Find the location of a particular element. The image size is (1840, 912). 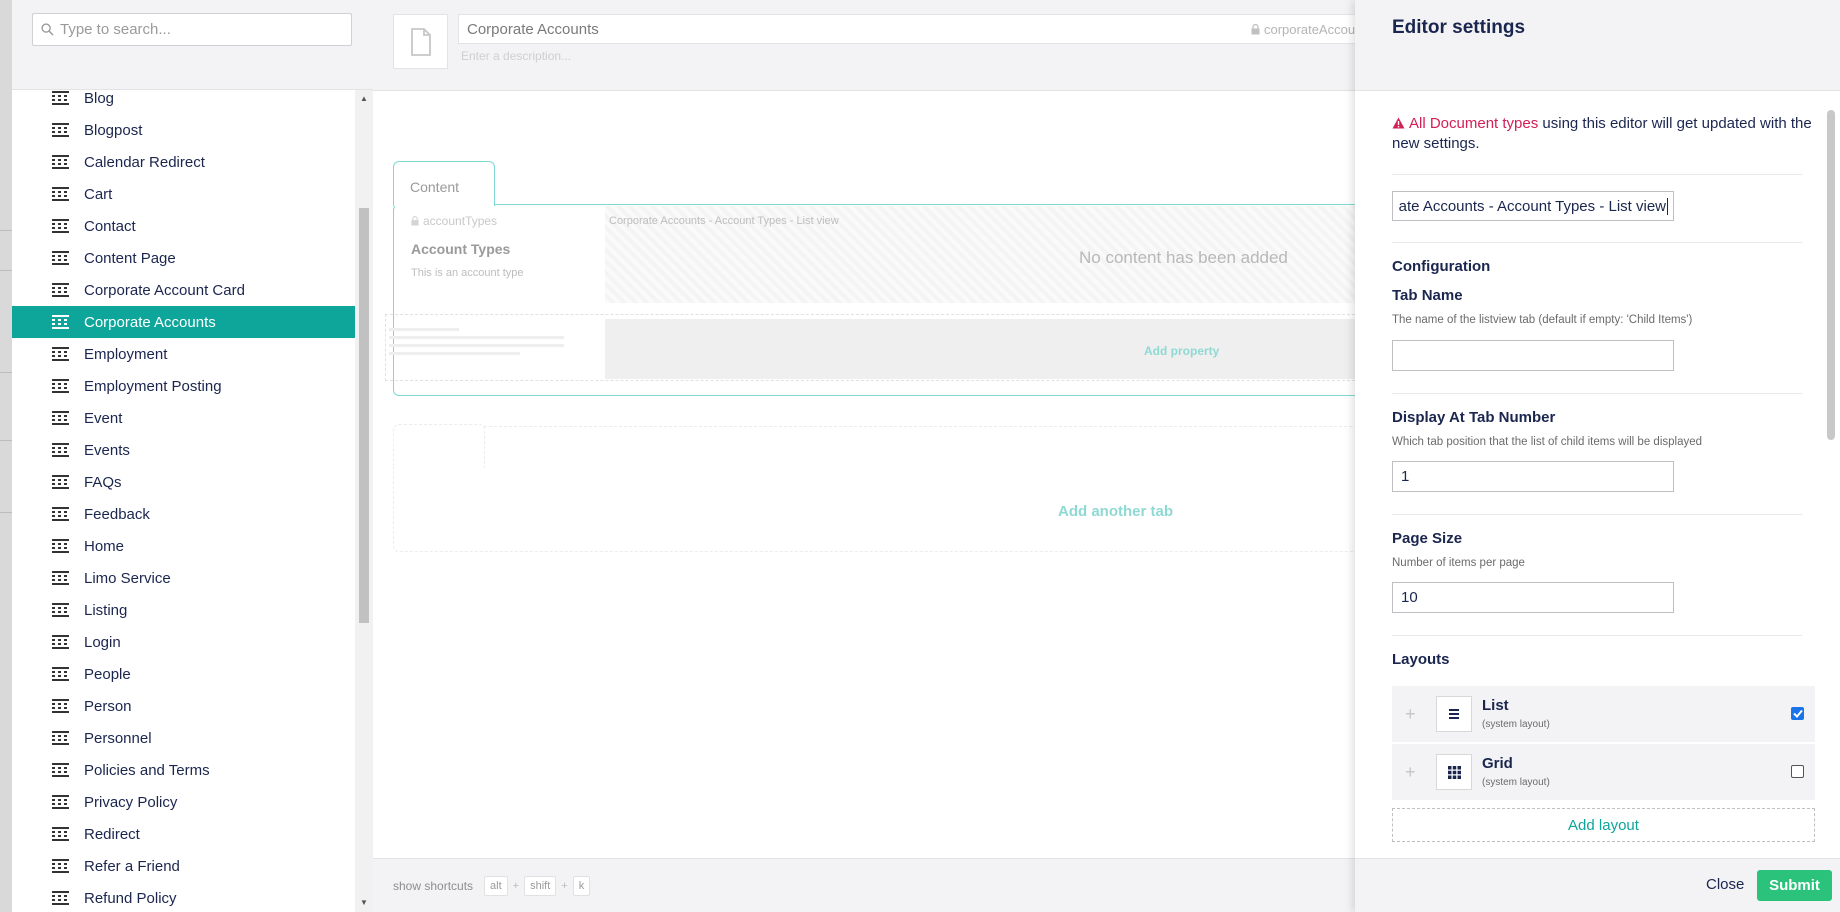

tree-item: People is located at coordinates (183, 674).